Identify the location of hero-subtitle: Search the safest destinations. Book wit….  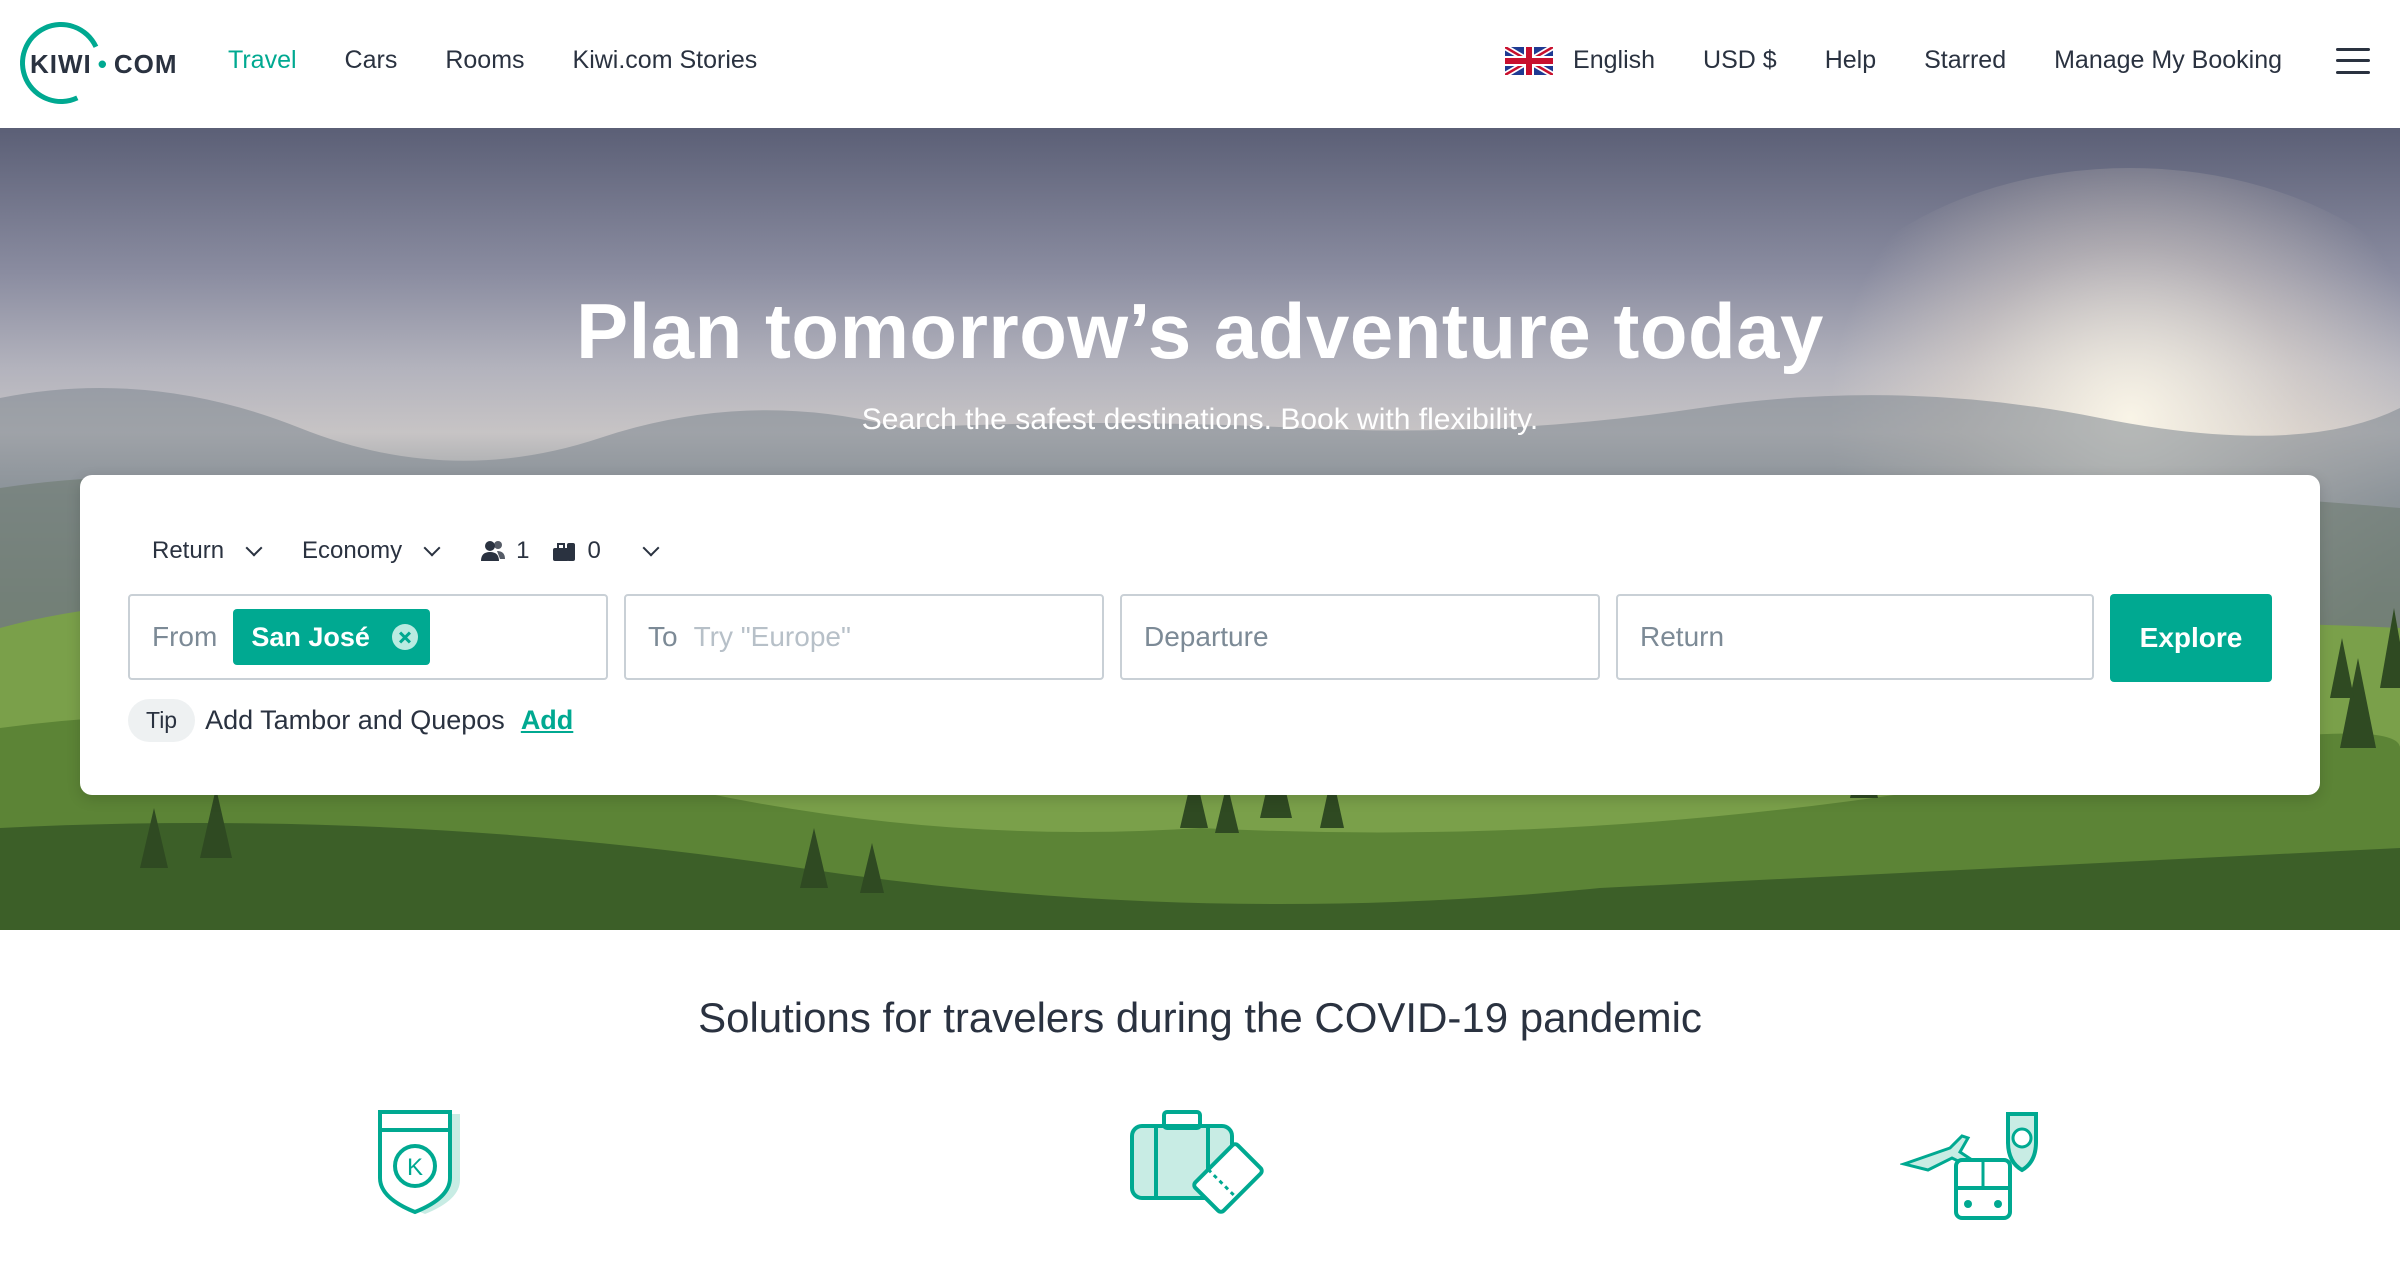
(1200, 419).